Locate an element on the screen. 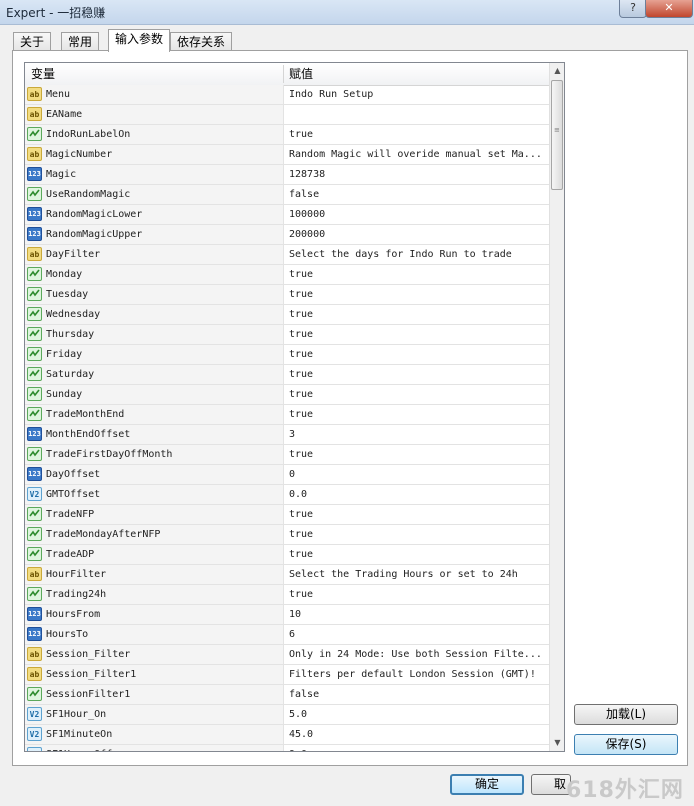 This screenshot has height=806, width=694. parameter-value-cell: 10 is located at coordinates (417, 614).